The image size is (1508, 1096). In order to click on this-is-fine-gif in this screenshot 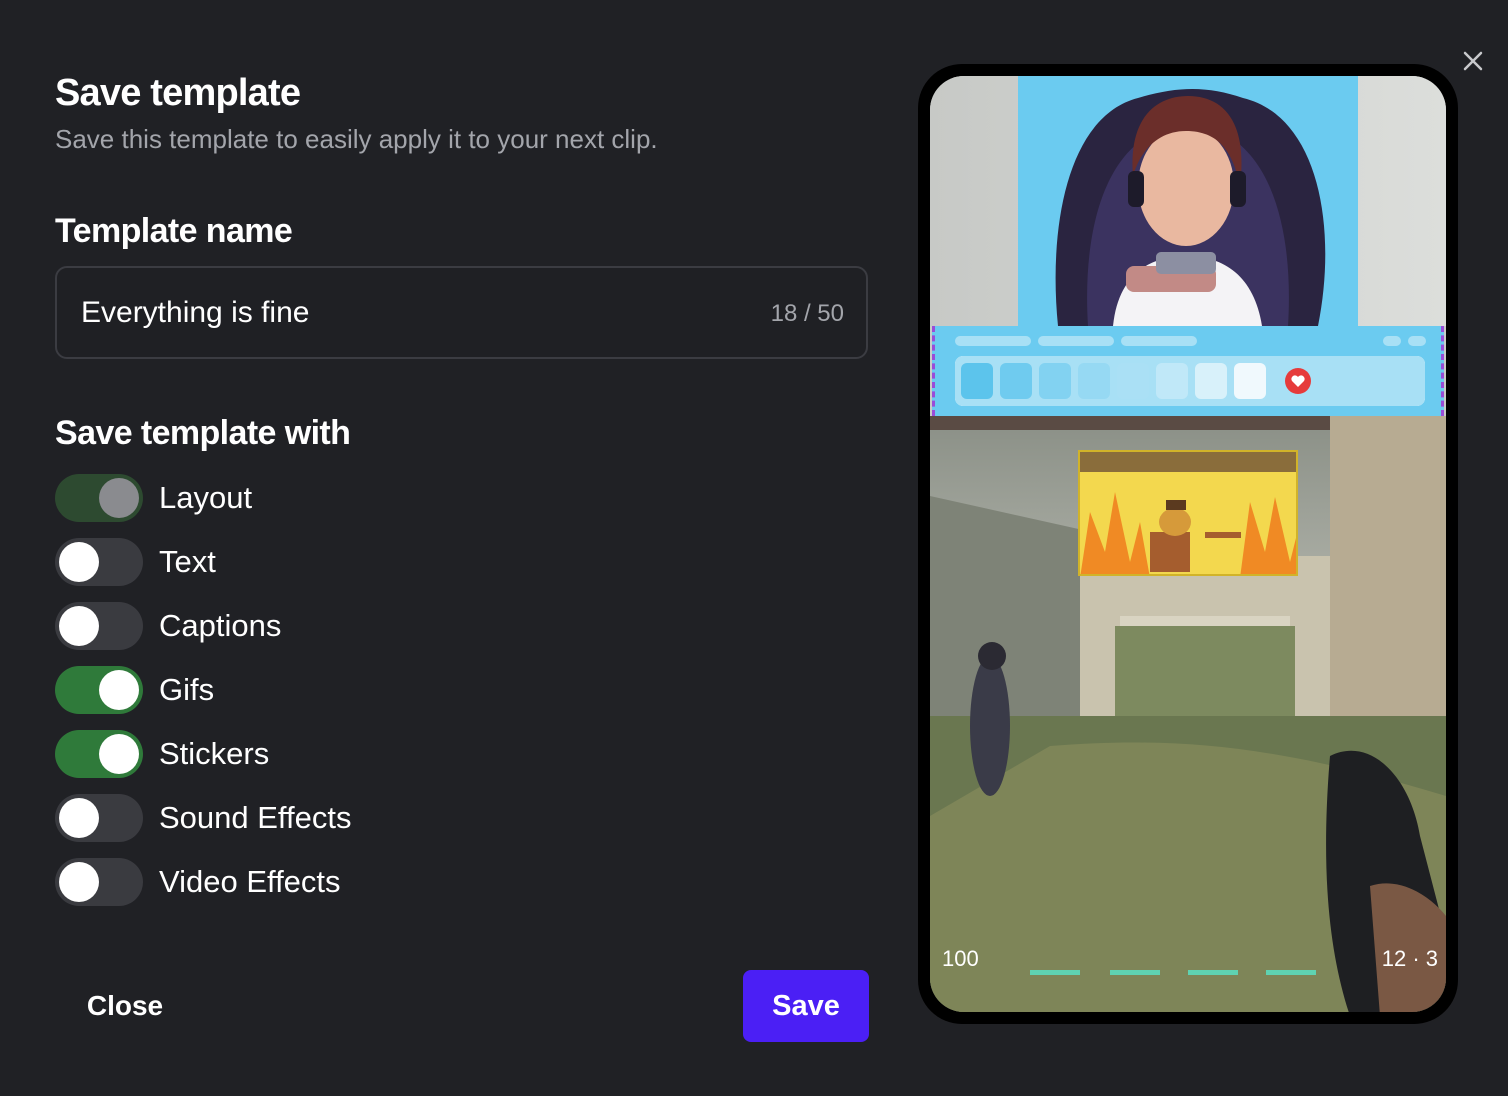, I will do `click(1188, 513)`.